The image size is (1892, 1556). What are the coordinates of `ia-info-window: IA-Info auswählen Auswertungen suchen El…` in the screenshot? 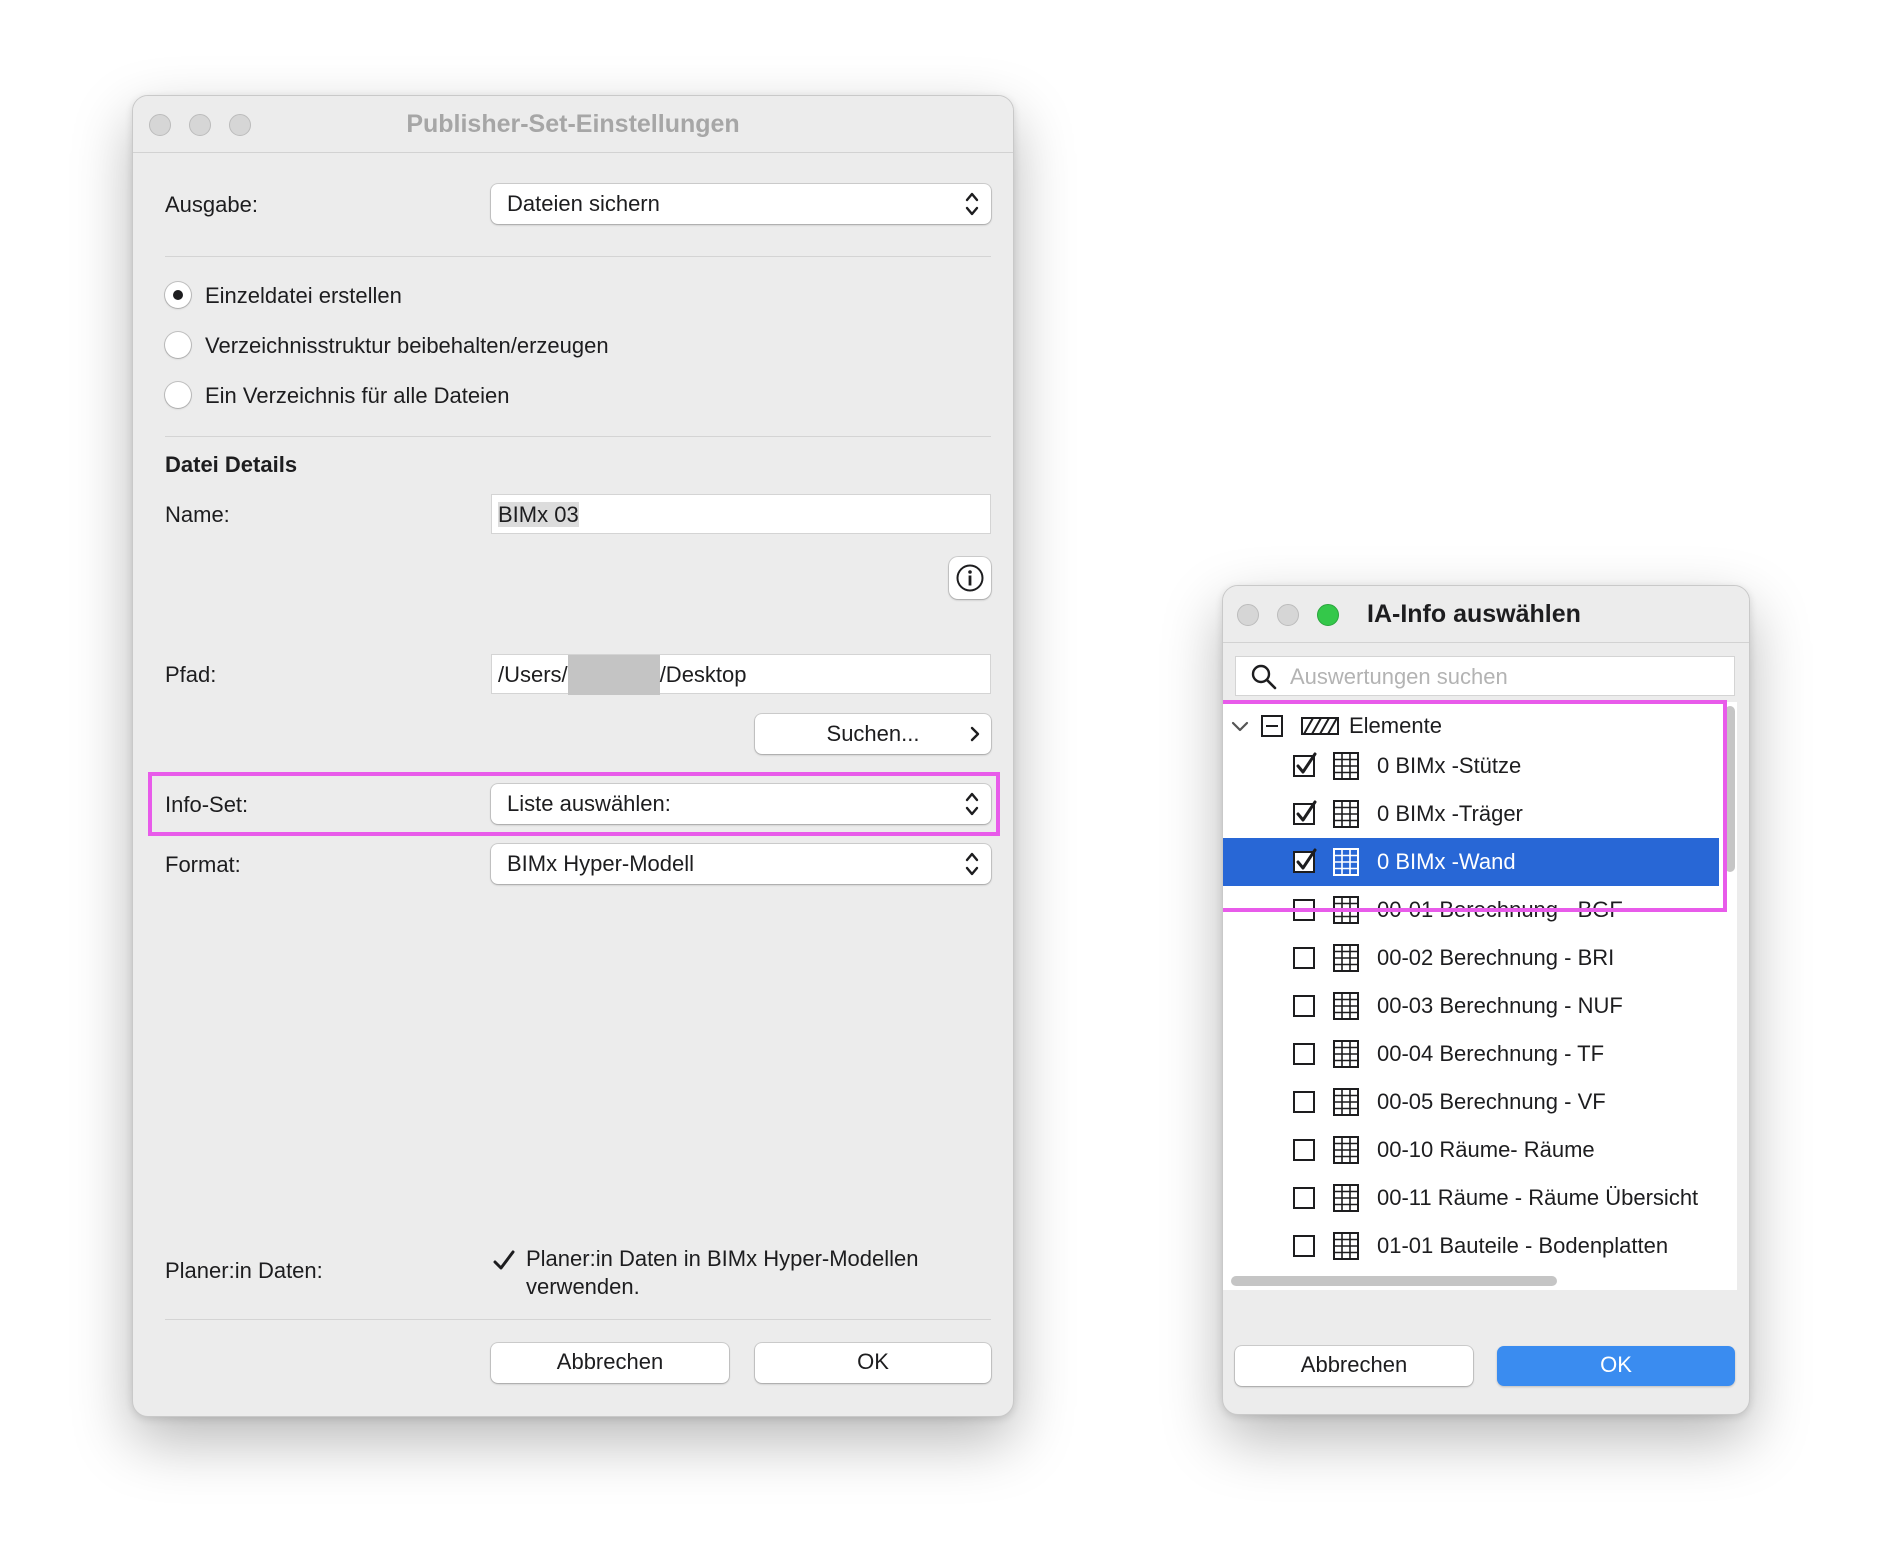 It's located at (1486, 1000).